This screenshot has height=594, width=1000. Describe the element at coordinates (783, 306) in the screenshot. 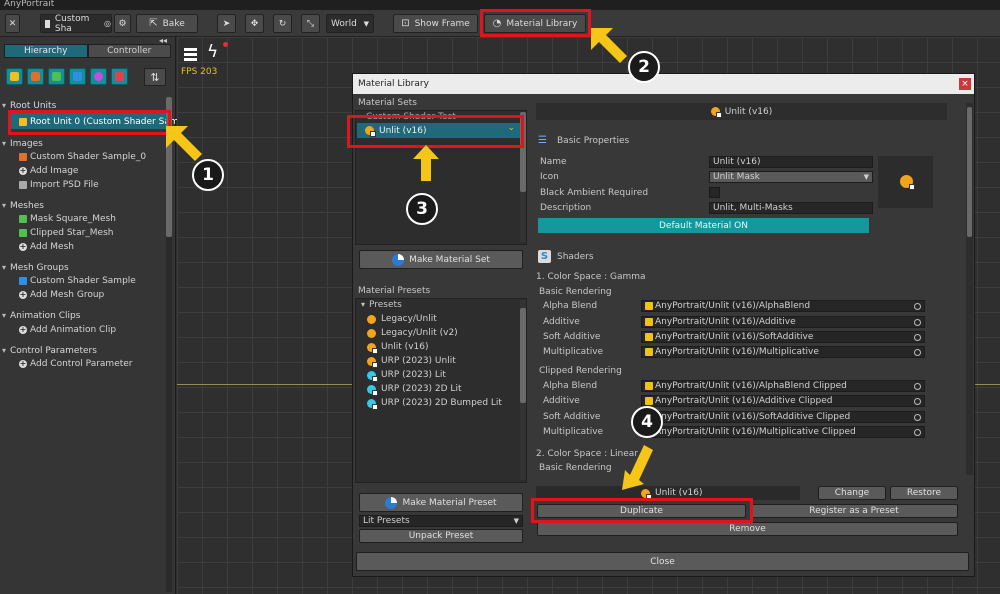

I see `shader-field: AnyPortrait/Unlit (v16)/AlphaBlend` at that location.